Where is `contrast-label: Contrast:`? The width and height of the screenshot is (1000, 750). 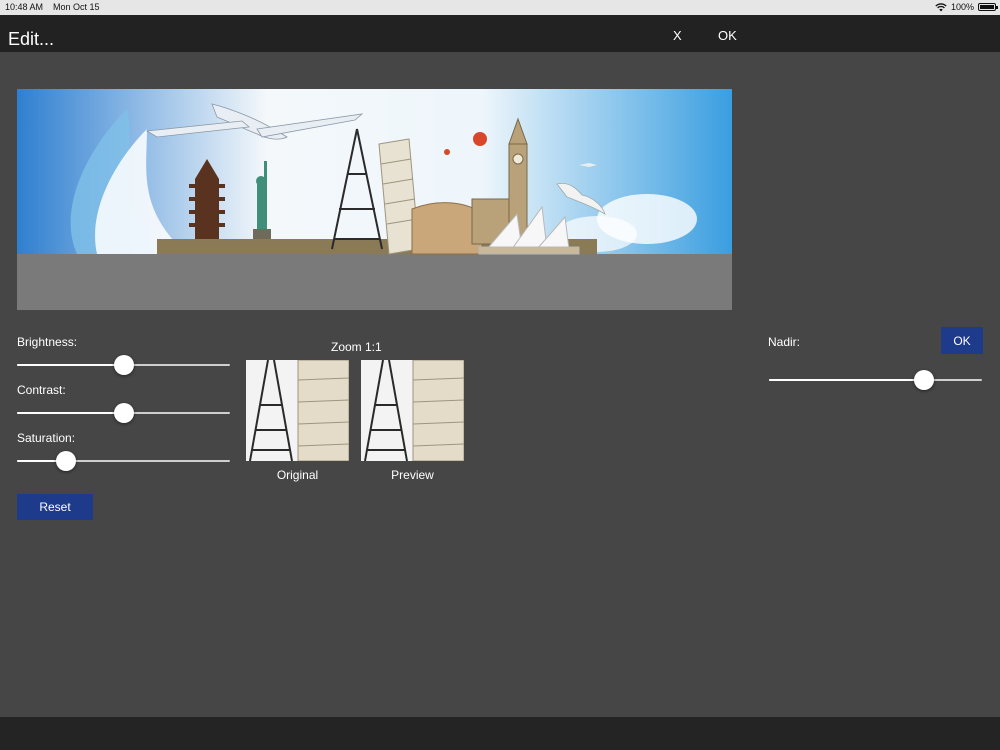
contrast-label: Contrast: is located at coordinates (41, 390).